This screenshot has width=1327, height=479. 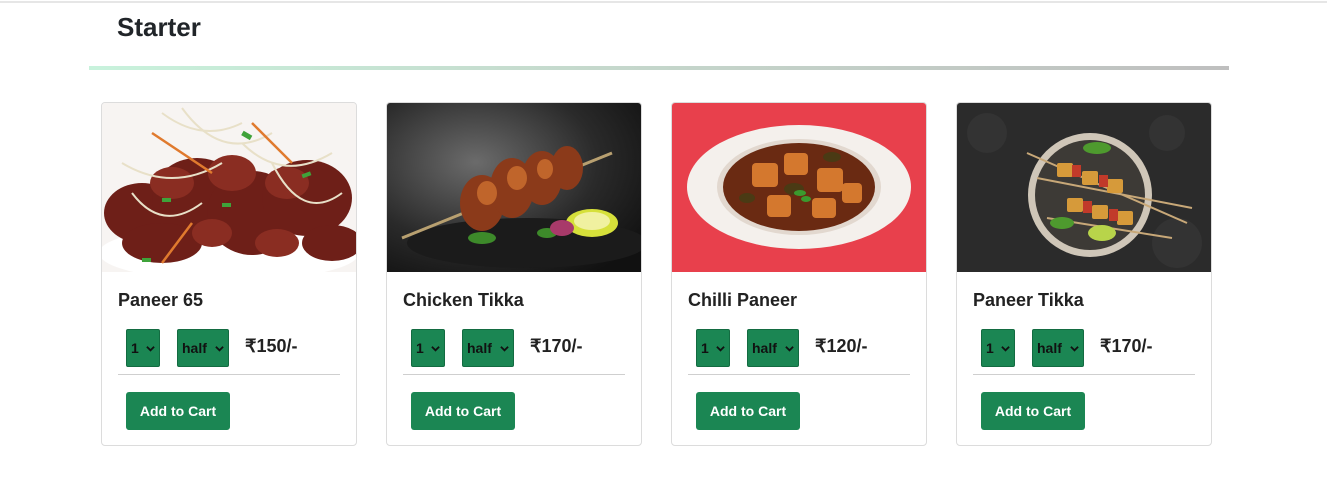 I want to click on section-title: Starter, so click(x=159, y=27).